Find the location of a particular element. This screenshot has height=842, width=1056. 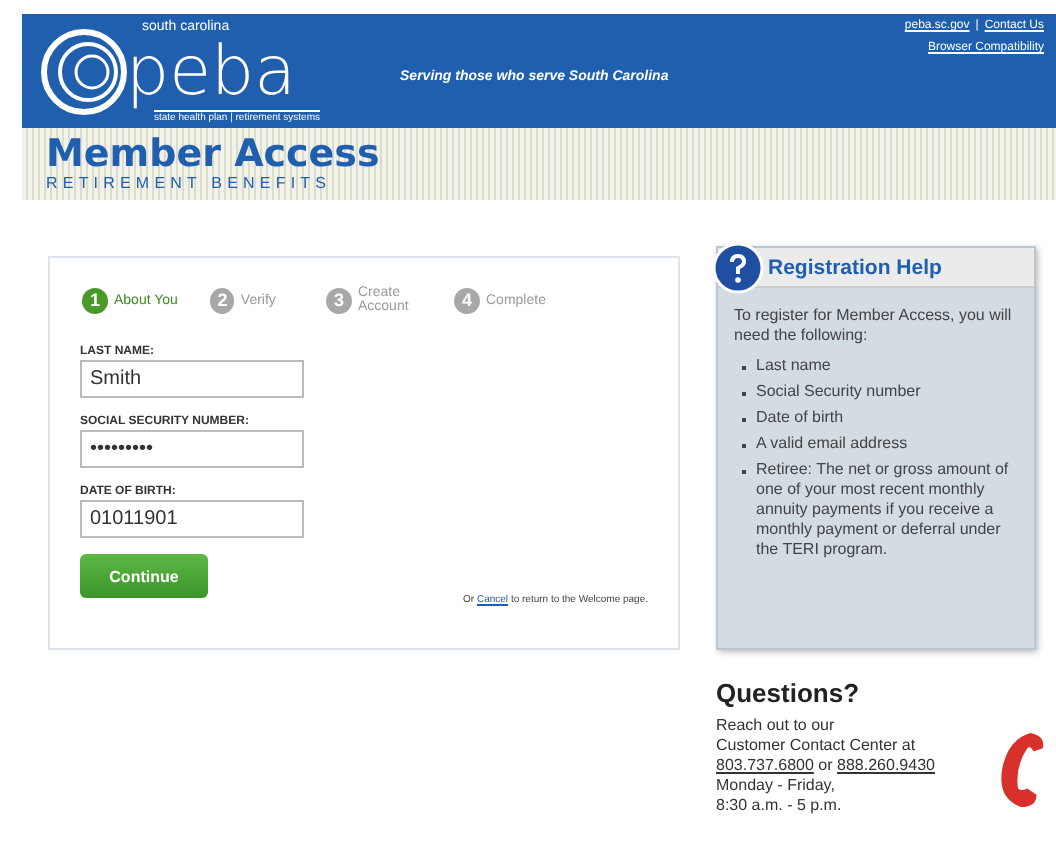

input-field: Smith is located at coordinates (192, 379).